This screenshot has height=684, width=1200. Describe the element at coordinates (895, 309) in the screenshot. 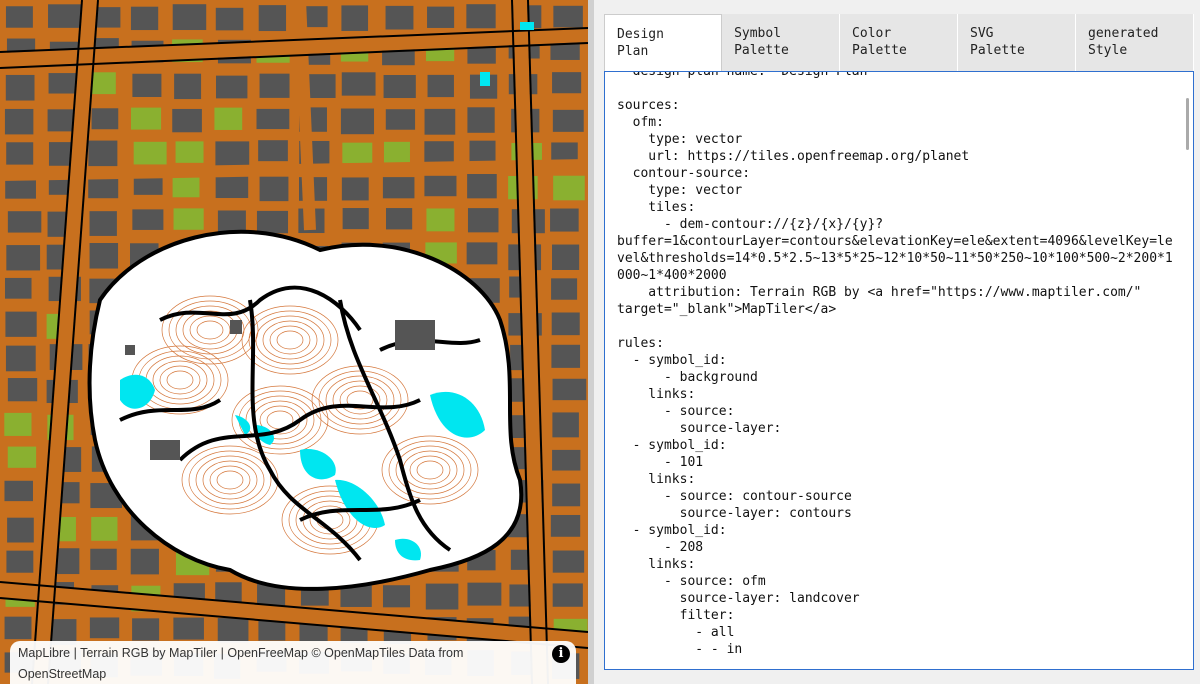

I see `code-line: target="_blank">MapTiler</a>` at that location.